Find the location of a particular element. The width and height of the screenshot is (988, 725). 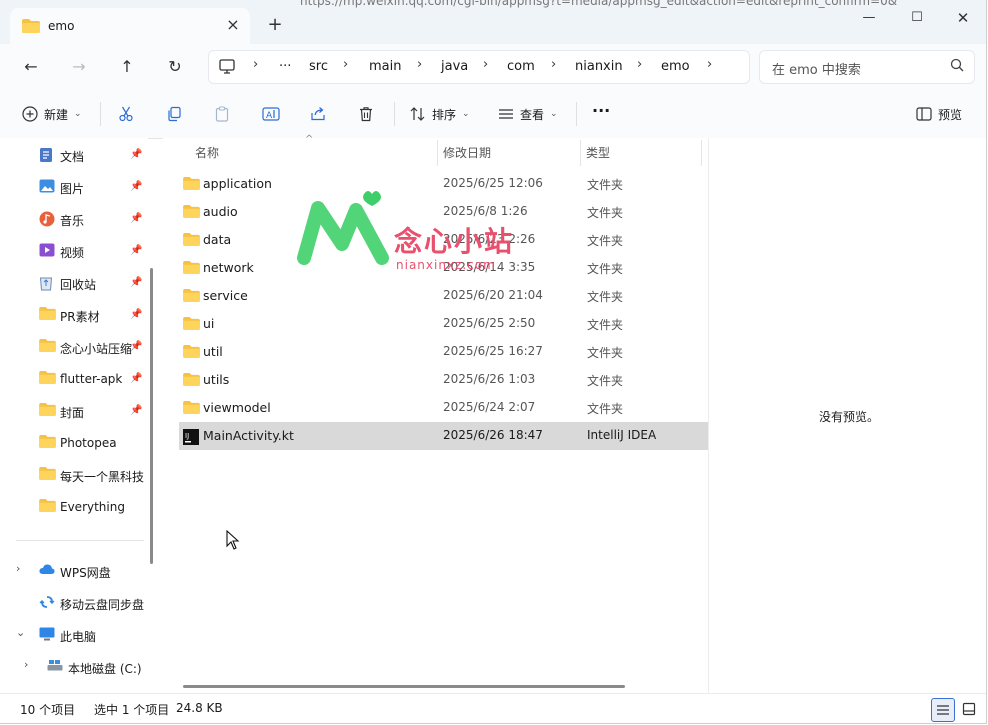

sort-ascending-icon: ^ is located at coordinates (309, 139).